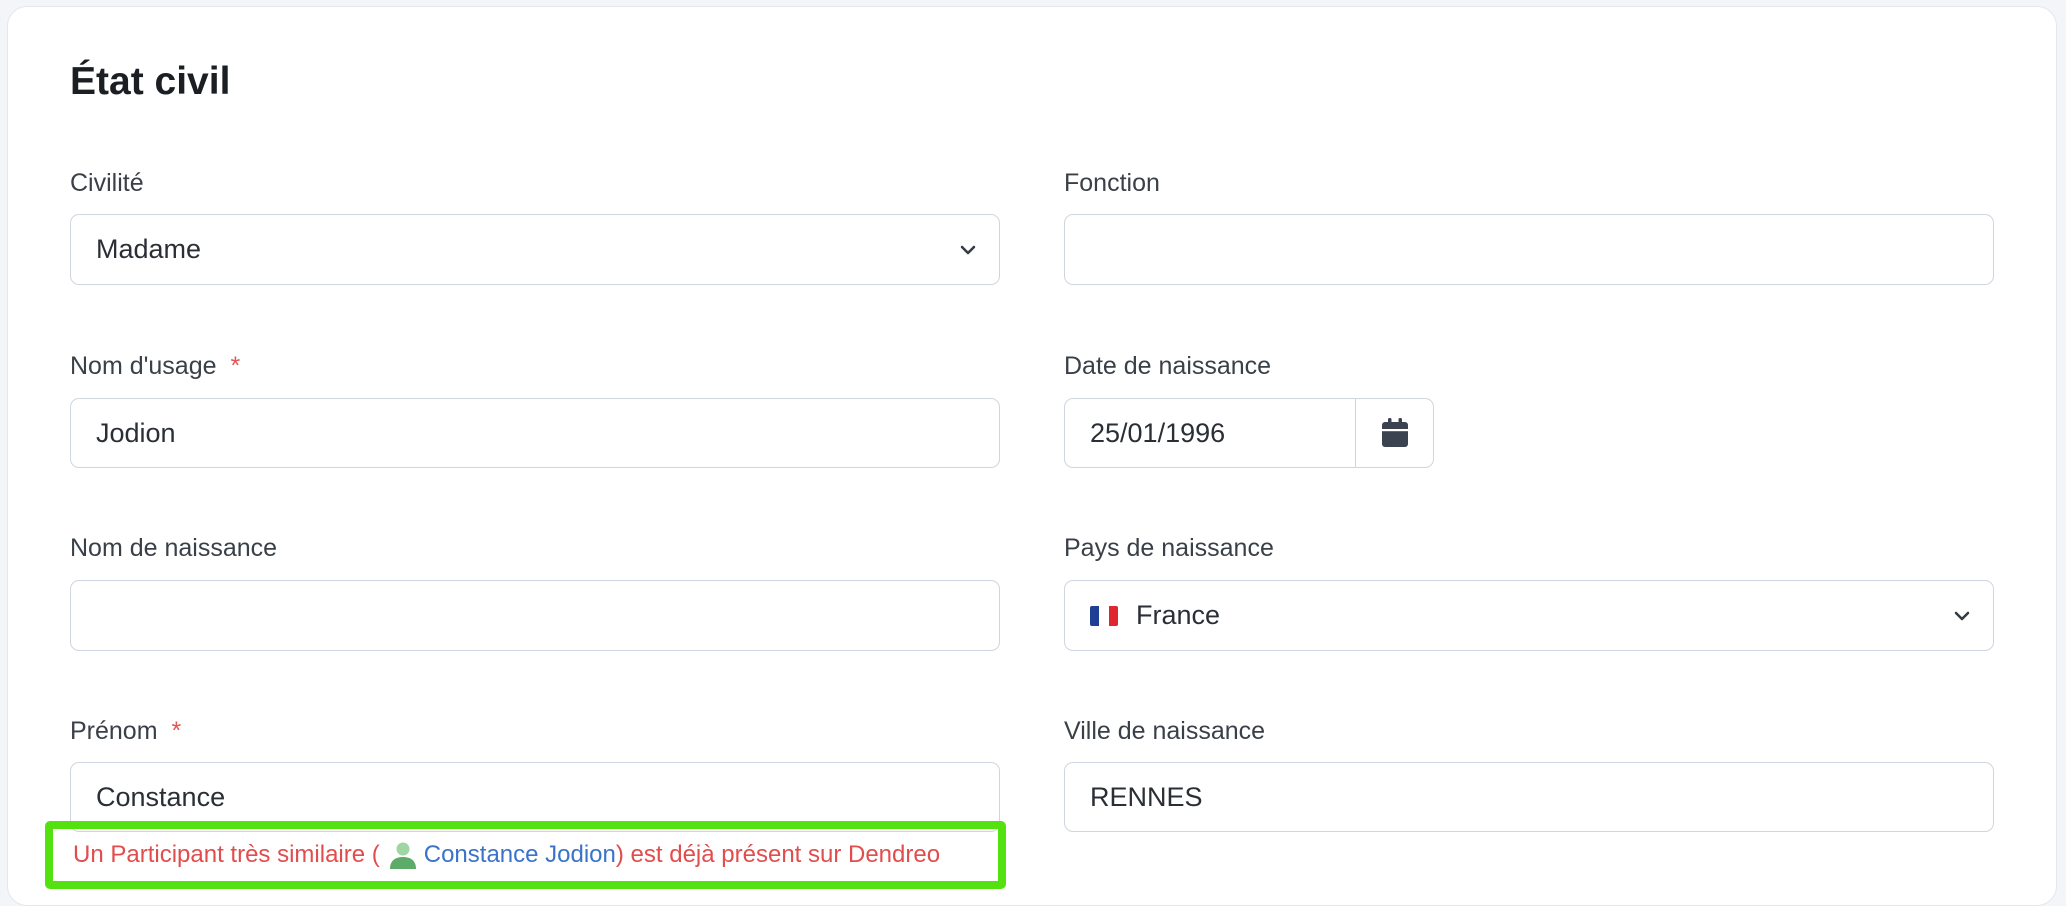 This screenshot has height=906, width=2066. I want to click on ville-naissance-input: RENNES, so click(1529, 797).